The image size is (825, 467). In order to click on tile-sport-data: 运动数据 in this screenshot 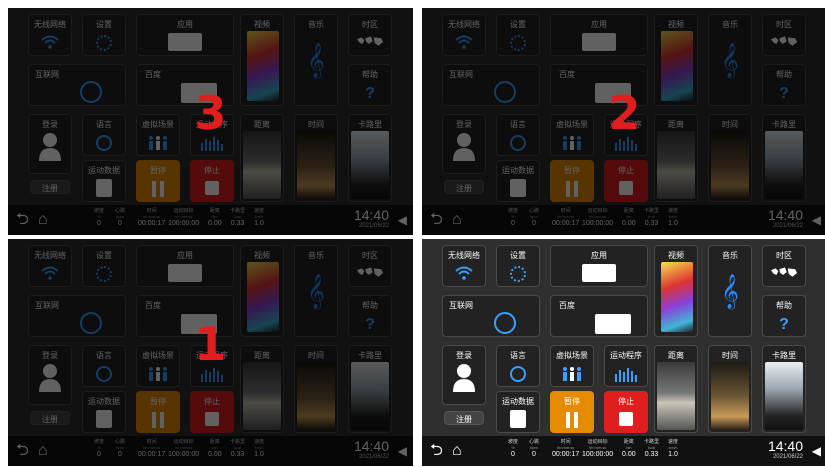, I will do `click(518, 412)`.